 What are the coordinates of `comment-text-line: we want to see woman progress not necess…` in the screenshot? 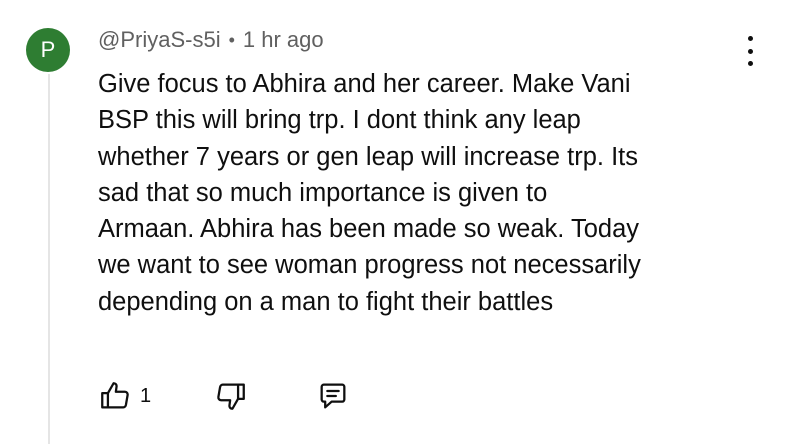 It's located at (369, 265).